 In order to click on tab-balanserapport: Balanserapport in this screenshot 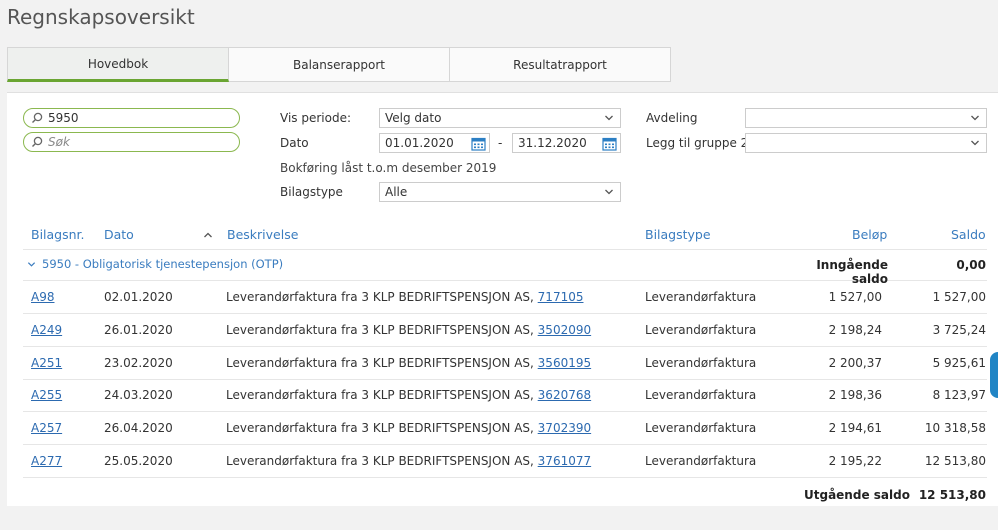, I will do `click(339, 64)`.